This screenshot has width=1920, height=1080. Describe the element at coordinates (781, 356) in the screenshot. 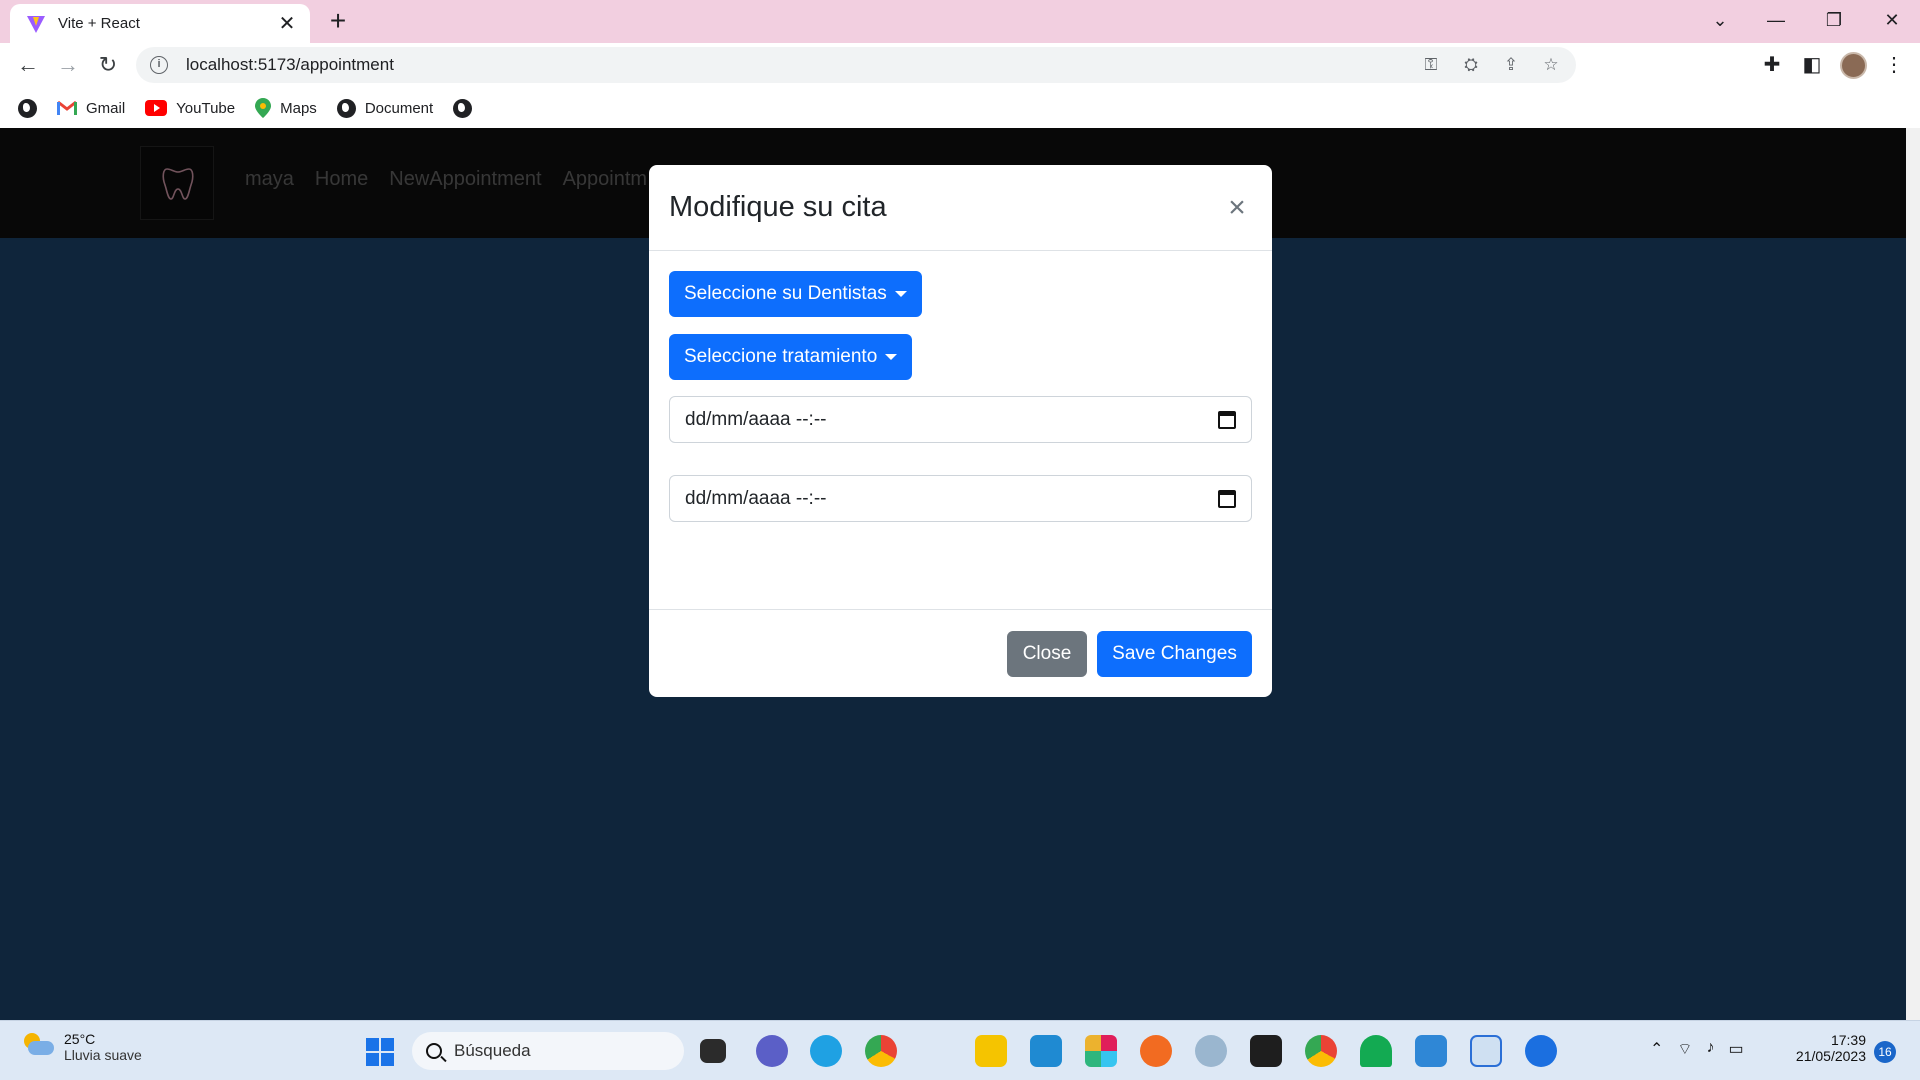

I see `treatment-dropdown-label: Seleccione tratamiento` at that location.